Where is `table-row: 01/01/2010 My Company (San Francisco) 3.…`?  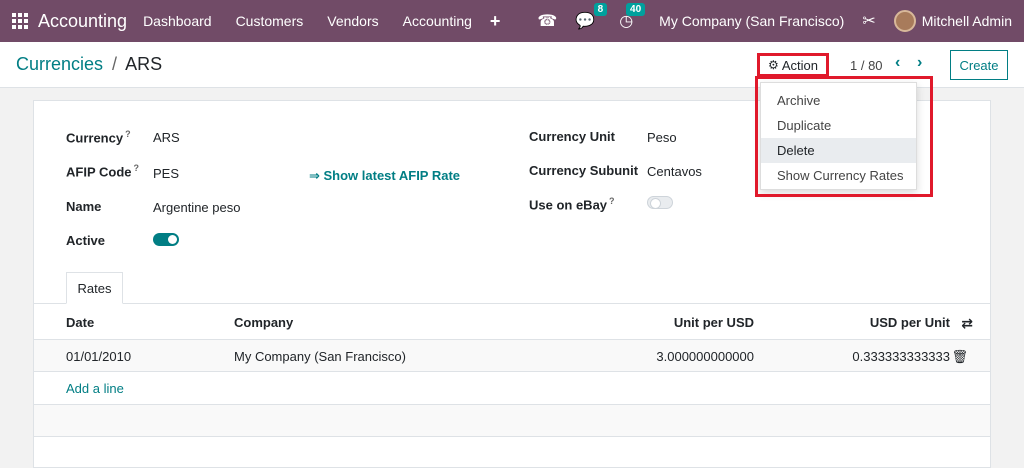
table-row: 01/01/2010 My Company (San Francisco) 3.… is located at coordinates (512, 356).